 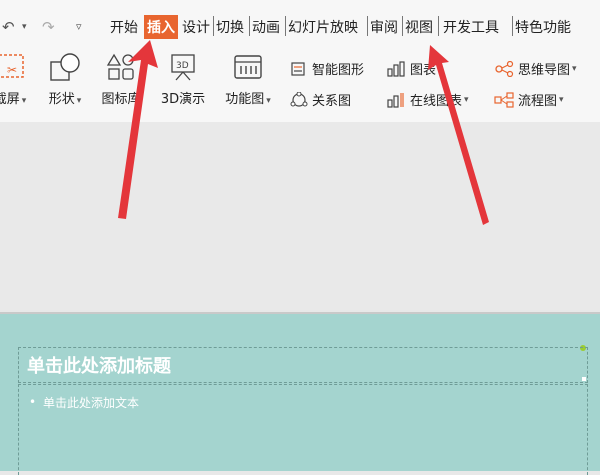 What do you see at coordinates (91, 403) in the screenshot?
I see `text-placeholder-text: 单击此处添加文本` at bounding box center [91, 403].